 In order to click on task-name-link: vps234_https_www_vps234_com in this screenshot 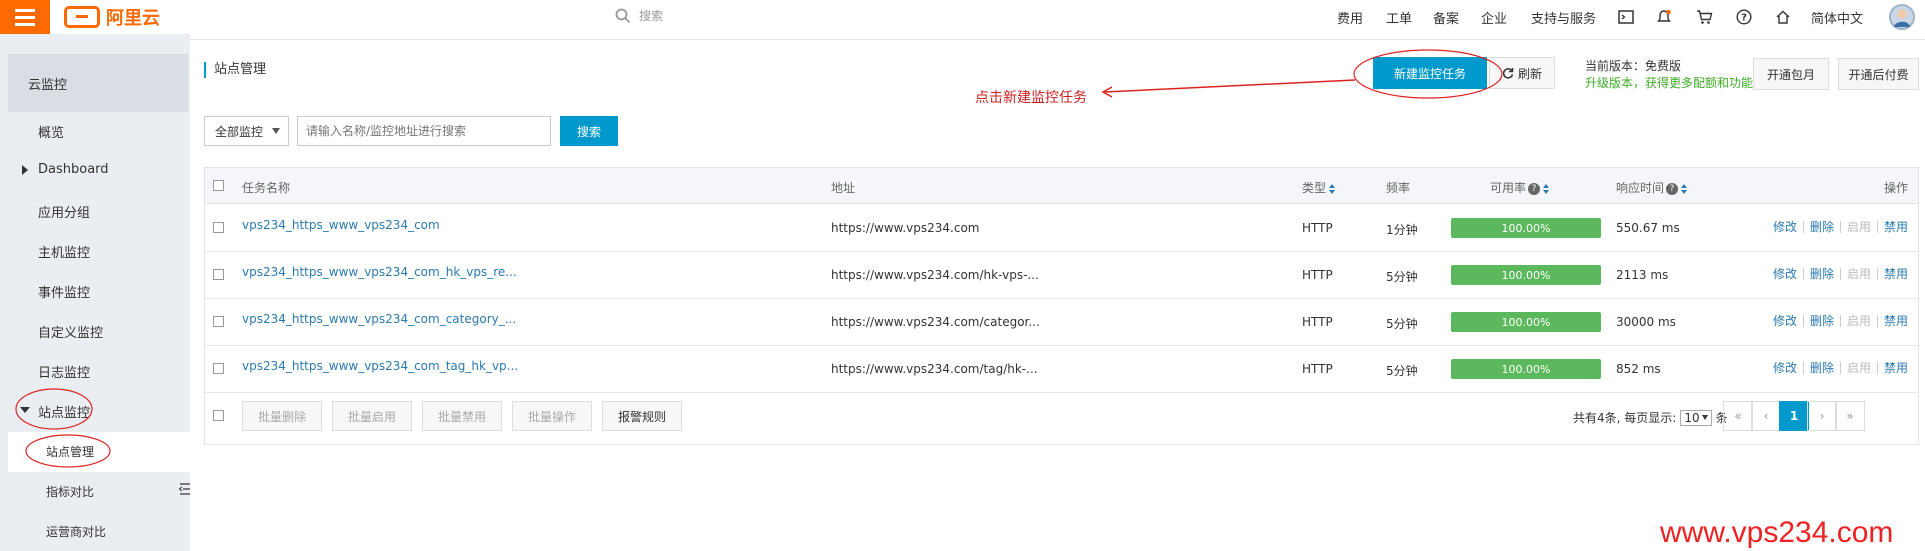, I will do `click(341, 225)`.